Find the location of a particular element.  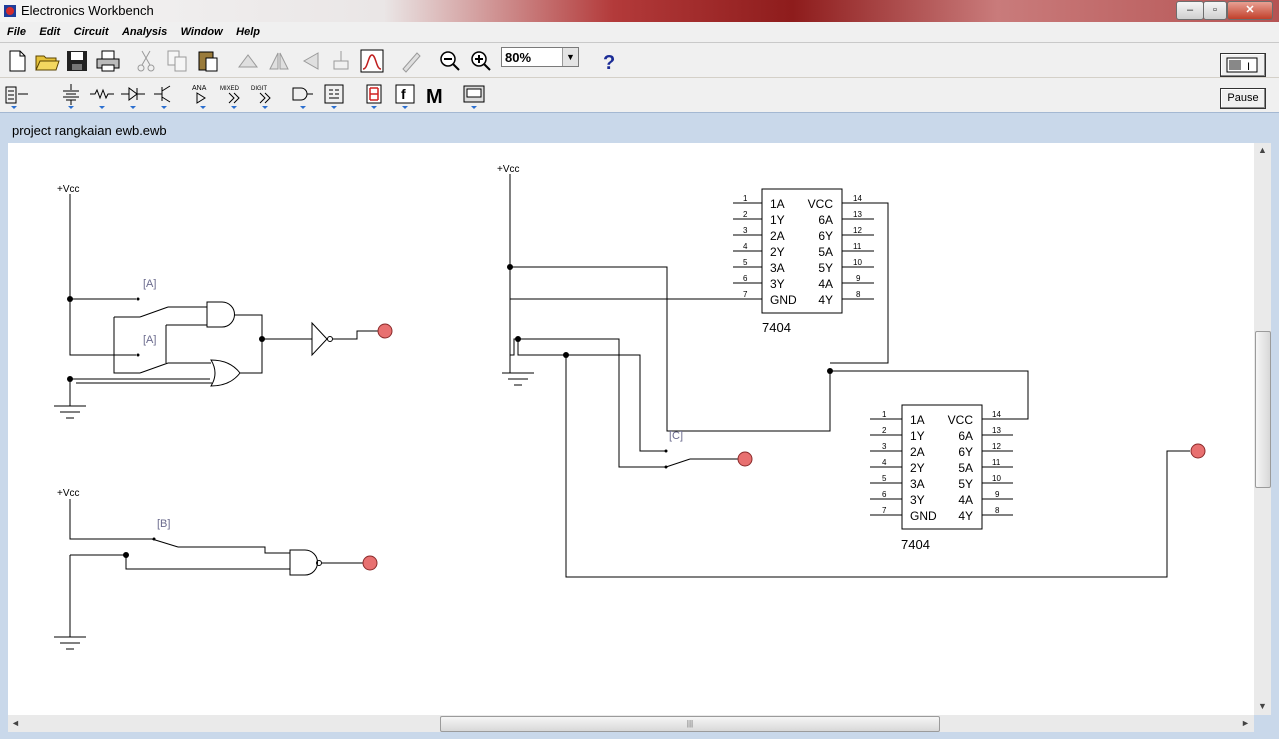

pin-label: 2A is located at coordinates (777, 236).